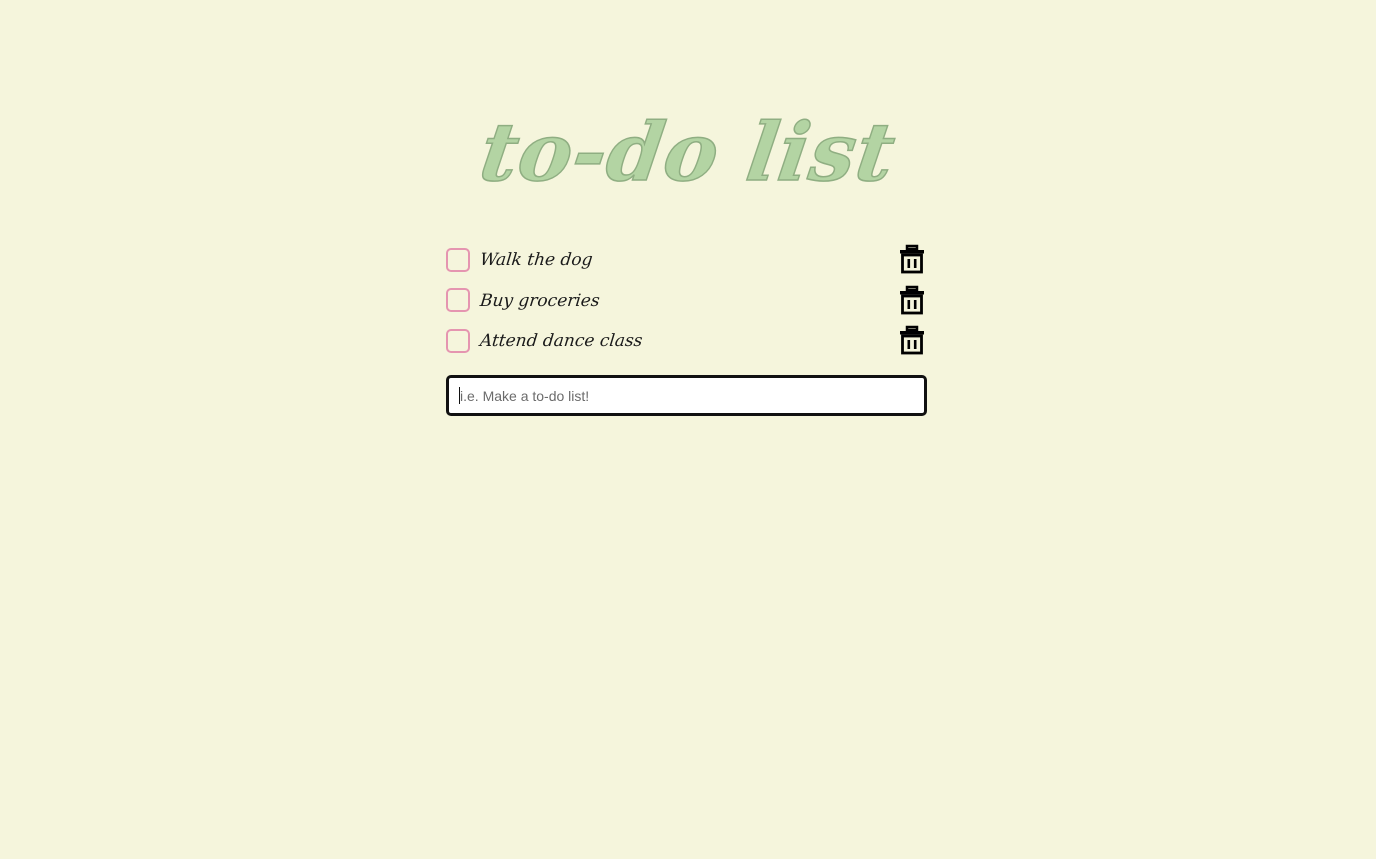 This screenshot has height=859, width=1376. I want to click on todo-item-label: Buy groceries, so click(539, 300).